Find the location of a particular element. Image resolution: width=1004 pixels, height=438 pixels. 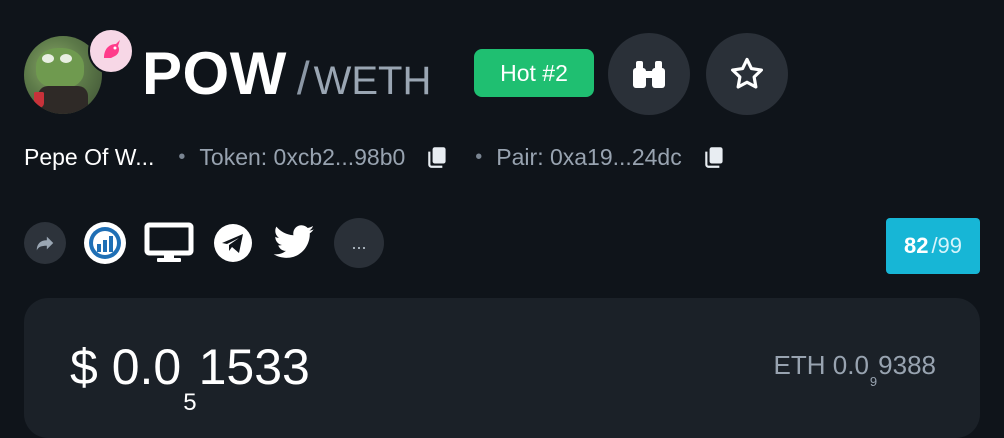

pair-slash: / is located at coordinates (303, 78).